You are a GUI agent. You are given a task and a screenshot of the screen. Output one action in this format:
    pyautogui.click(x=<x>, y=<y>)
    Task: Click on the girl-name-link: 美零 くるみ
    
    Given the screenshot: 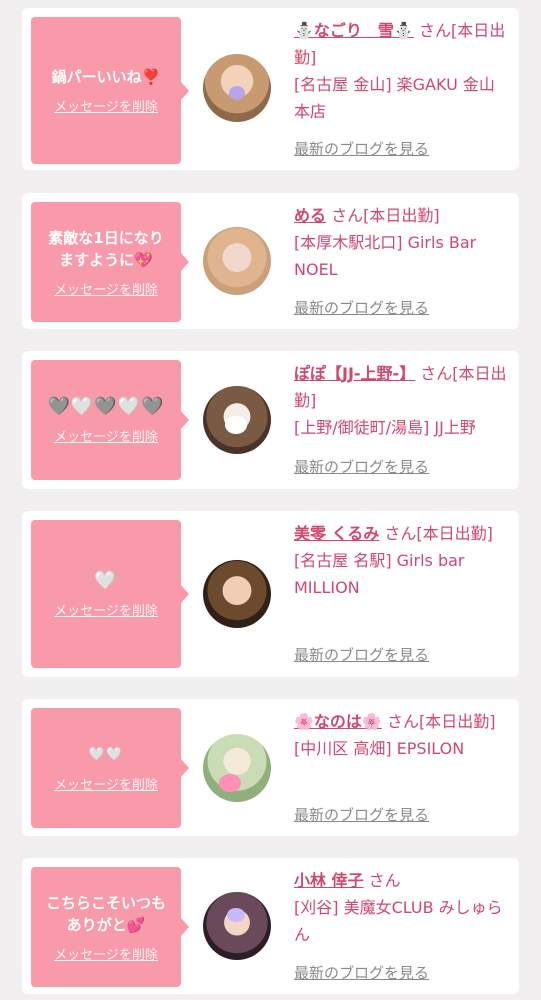 What is the action you would take?
    pyautogui.click(x=336, y=533)
    